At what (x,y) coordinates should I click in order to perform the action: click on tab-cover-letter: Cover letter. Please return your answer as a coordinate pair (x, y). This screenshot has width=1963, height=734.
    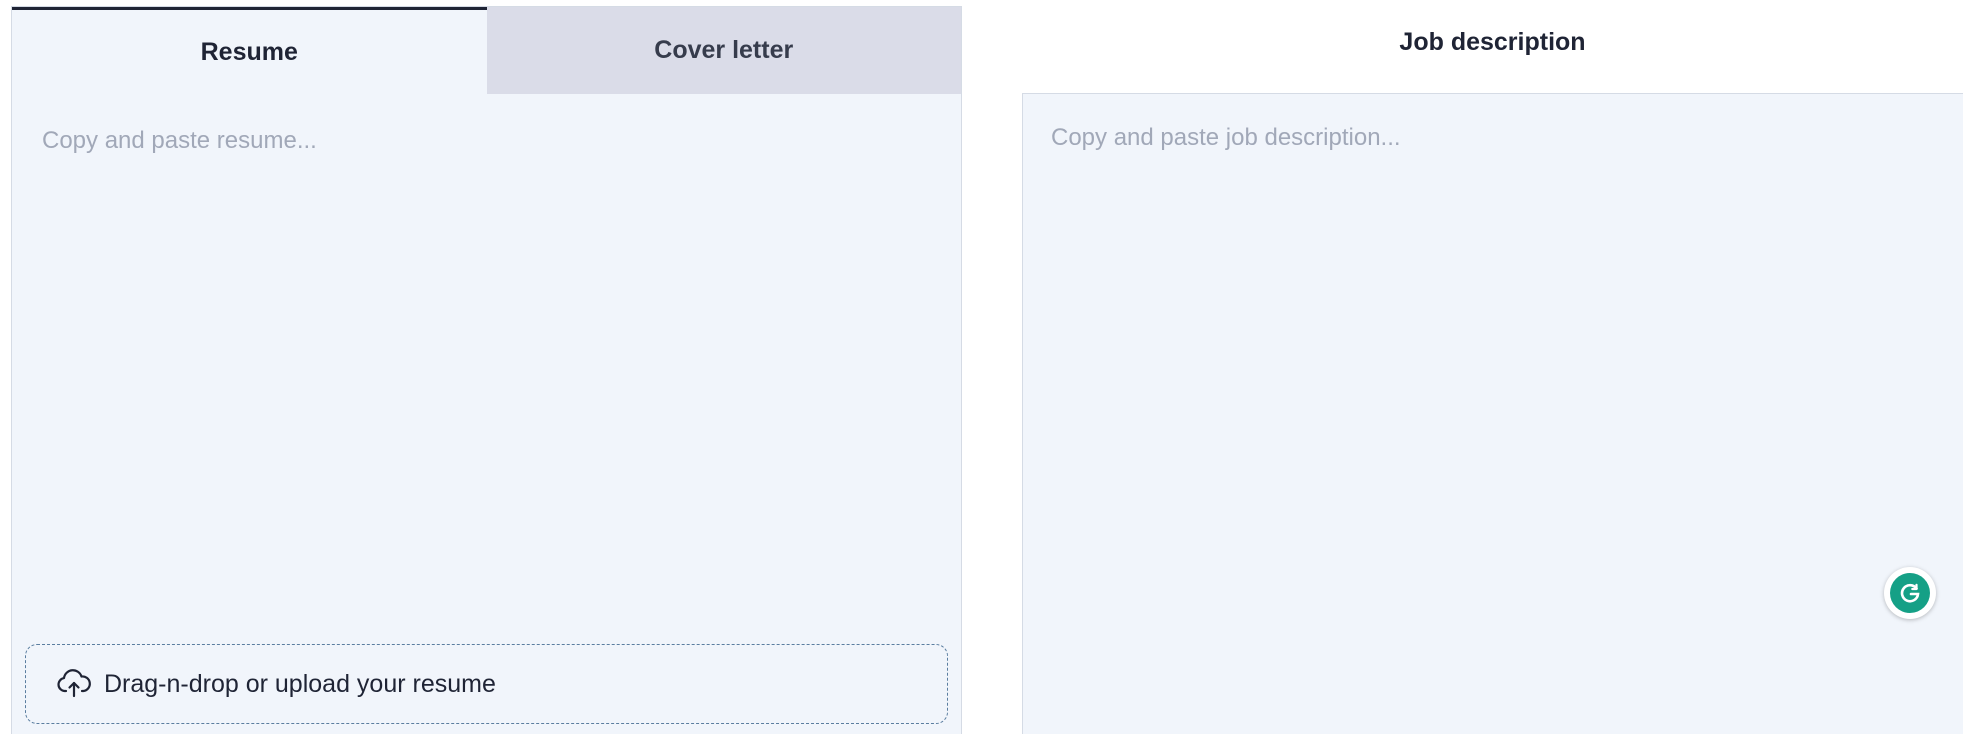
    Looking at the image, I should click on (723, 50).